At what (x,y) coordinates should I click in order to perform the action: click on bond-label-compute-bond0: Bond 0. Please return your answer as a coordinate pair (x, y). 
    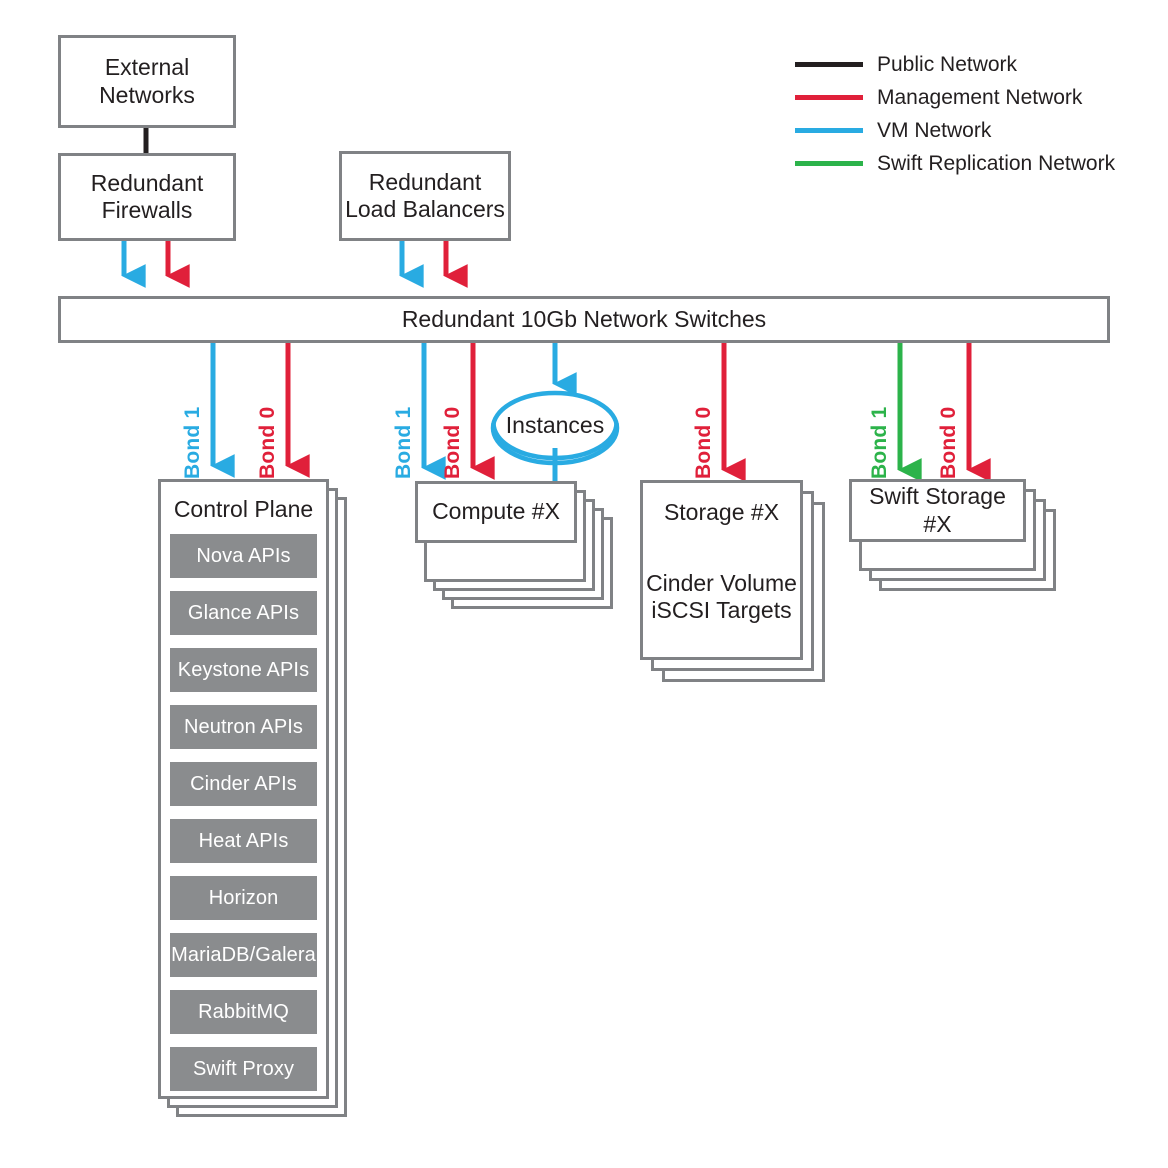
    Looking at the image, I should click on (452, 442).